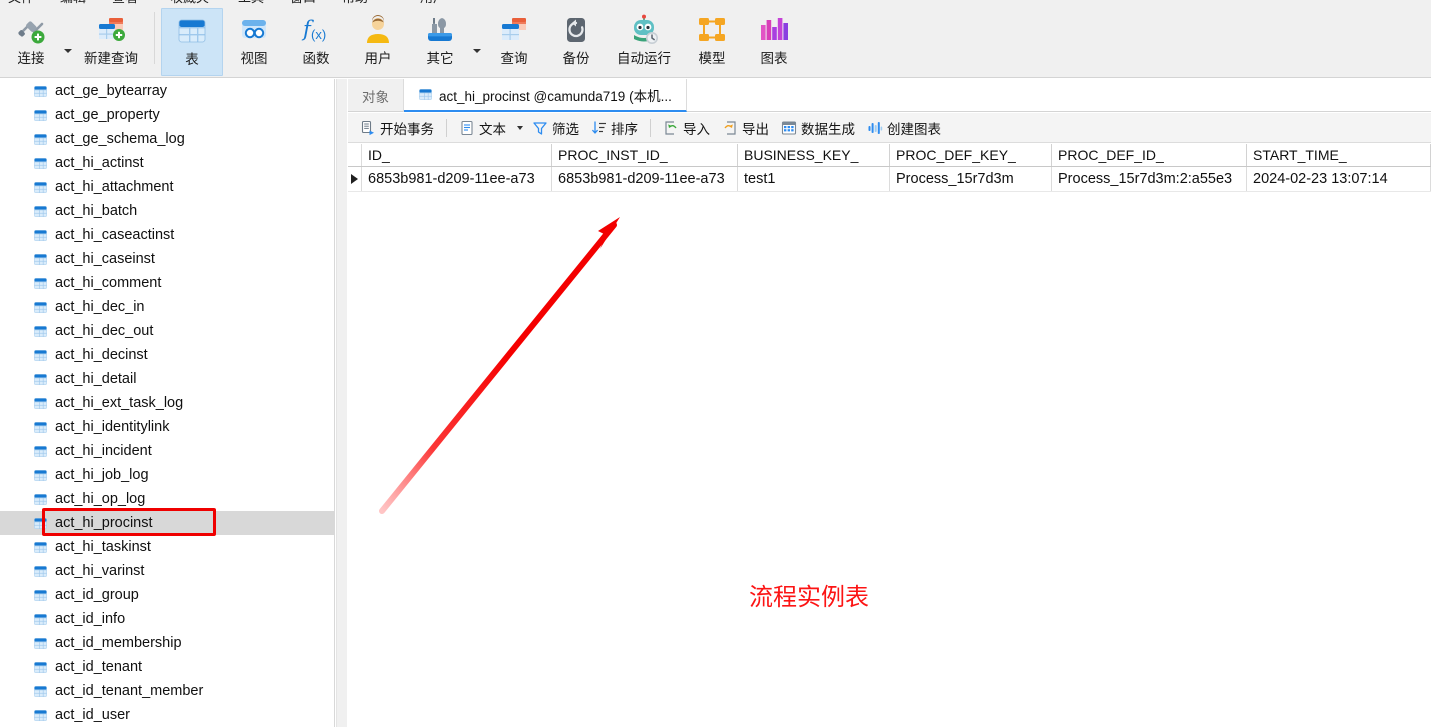  What do you see at coordinates (167, 571) in the screenshot?
I see `sidebar-table-item: act_hi_varinst` at bounding box center [167, 571].